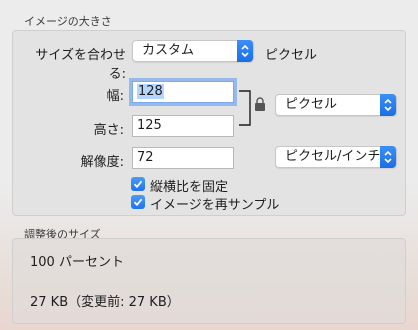 The image size is (418, 330). I want to click on resample-image-label: イメージを再サンプル, so click(214, 203).